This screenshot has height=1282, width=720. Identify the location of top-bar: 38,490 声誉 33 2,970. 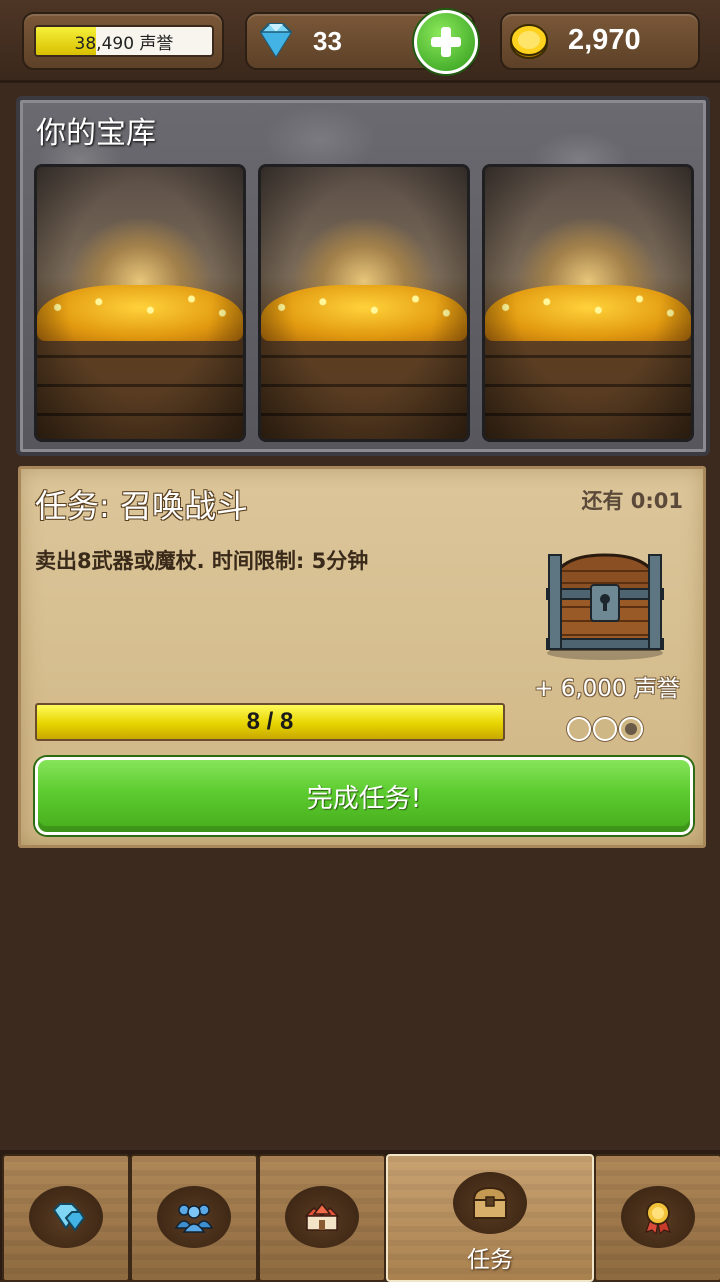
(360, 41).